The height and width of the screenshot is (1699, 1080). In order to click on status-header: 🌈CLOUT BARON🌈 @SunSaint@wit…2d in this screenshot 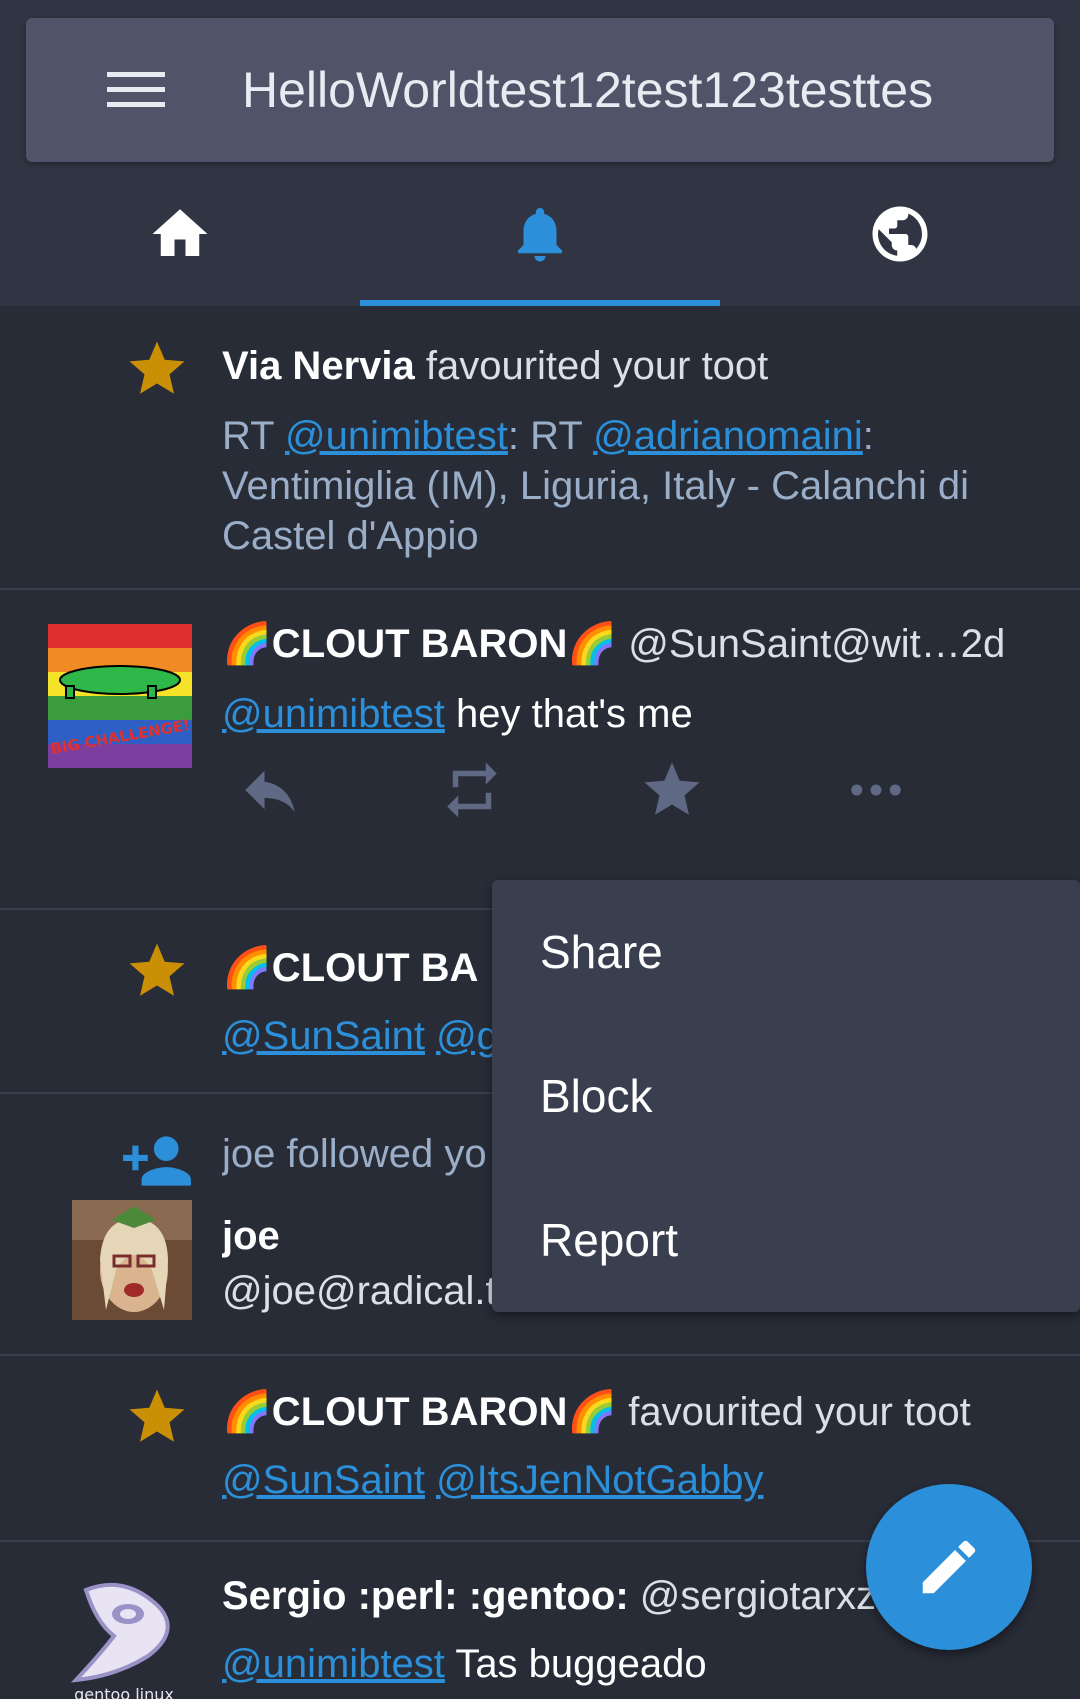, I will do `click(631, 643)`.